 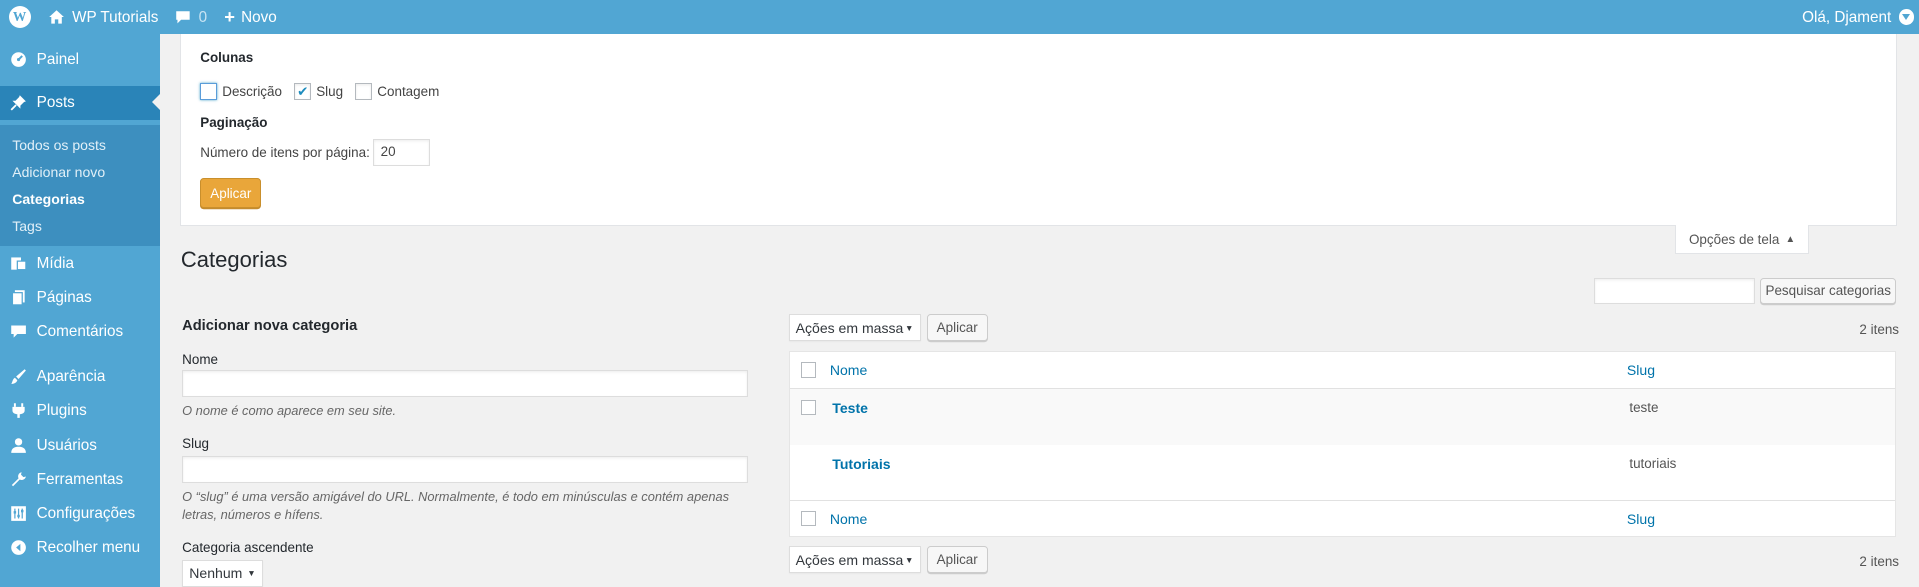 I want to click on checkbox-slug: ✔, so click(x=303, y=92).